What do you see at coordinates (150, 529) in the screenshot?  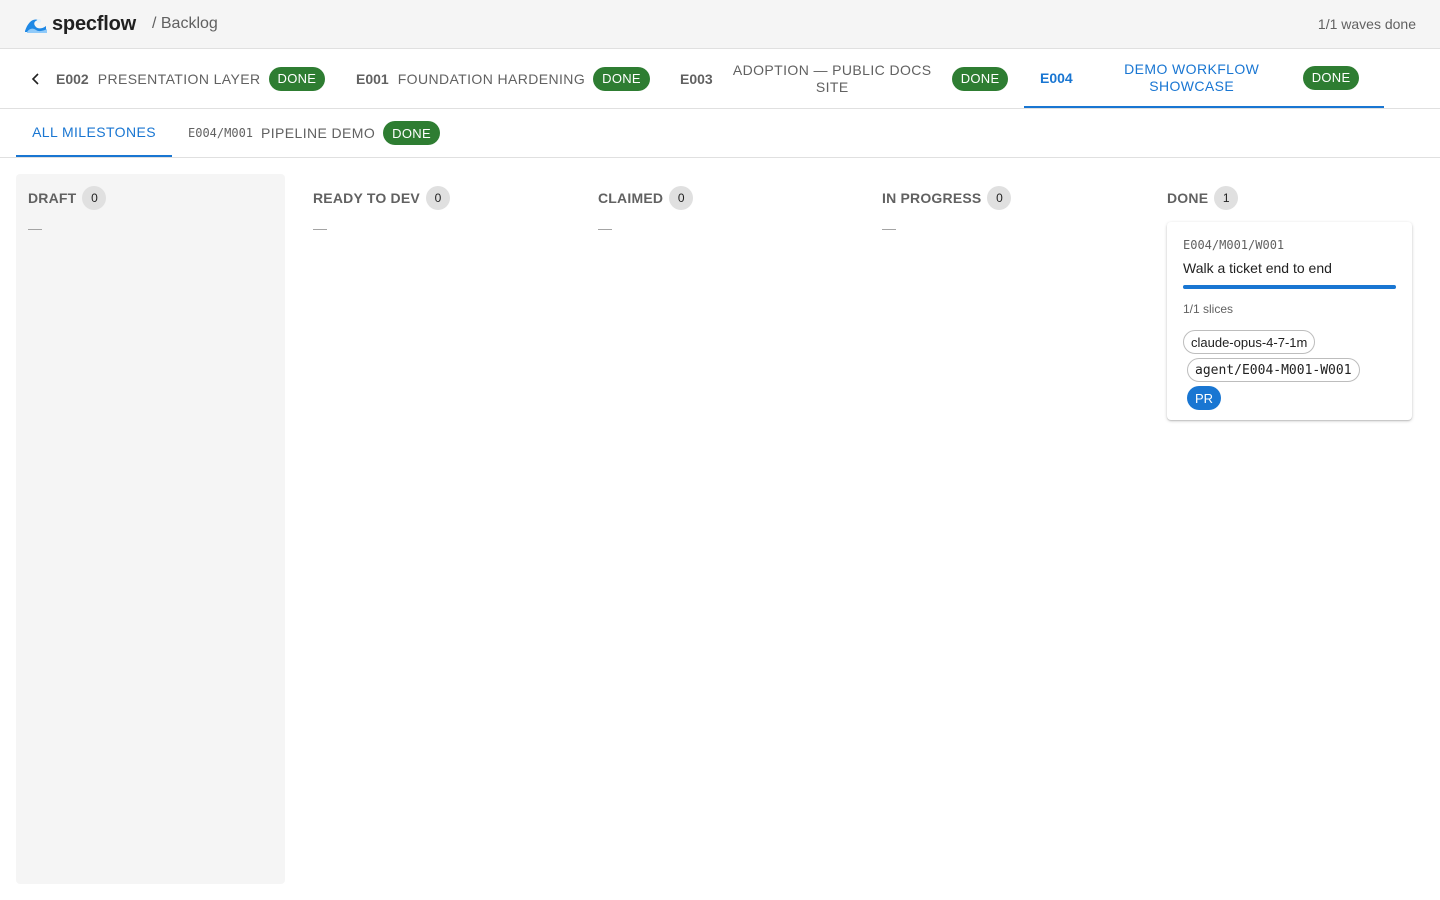 I see `column-draft: DRAFT 0 —` at bounding box center [150, 529].